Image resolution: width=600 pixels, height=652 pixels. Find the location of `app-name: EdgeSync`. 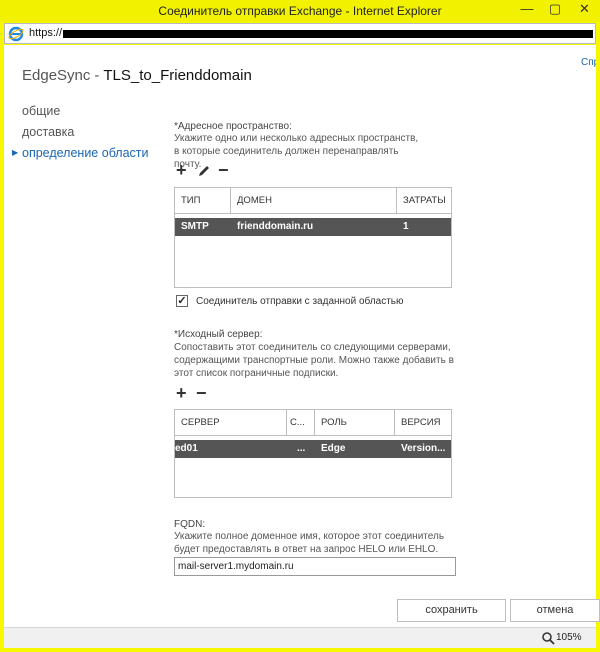

app-name: EdgeSync is located at coordinates (56, 75).